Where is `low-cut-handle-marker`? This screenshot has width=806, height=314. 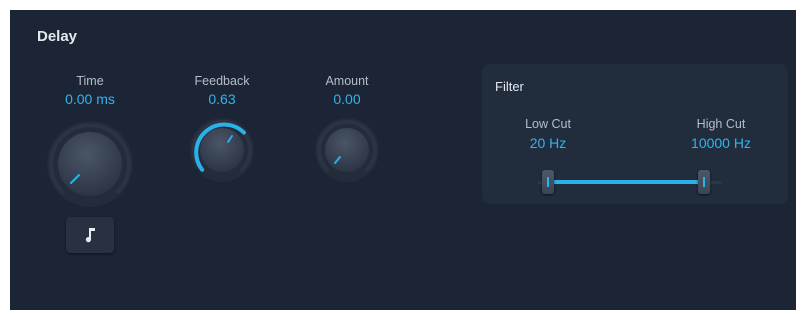
low-cut-handle-marker is located at coordinates (548, 182).